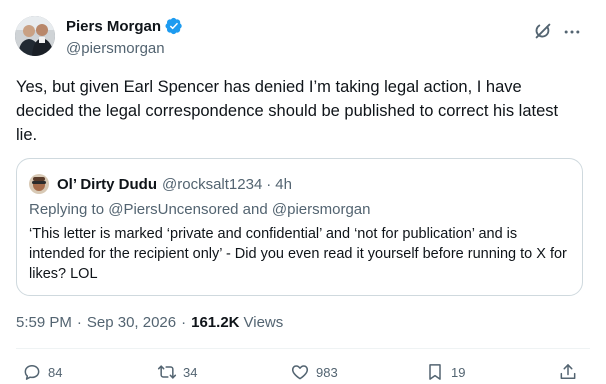  What do you see at coordinates (435, 372) in the screenshot?
I see `bookmark-icon` at bounding box center [435, 372].